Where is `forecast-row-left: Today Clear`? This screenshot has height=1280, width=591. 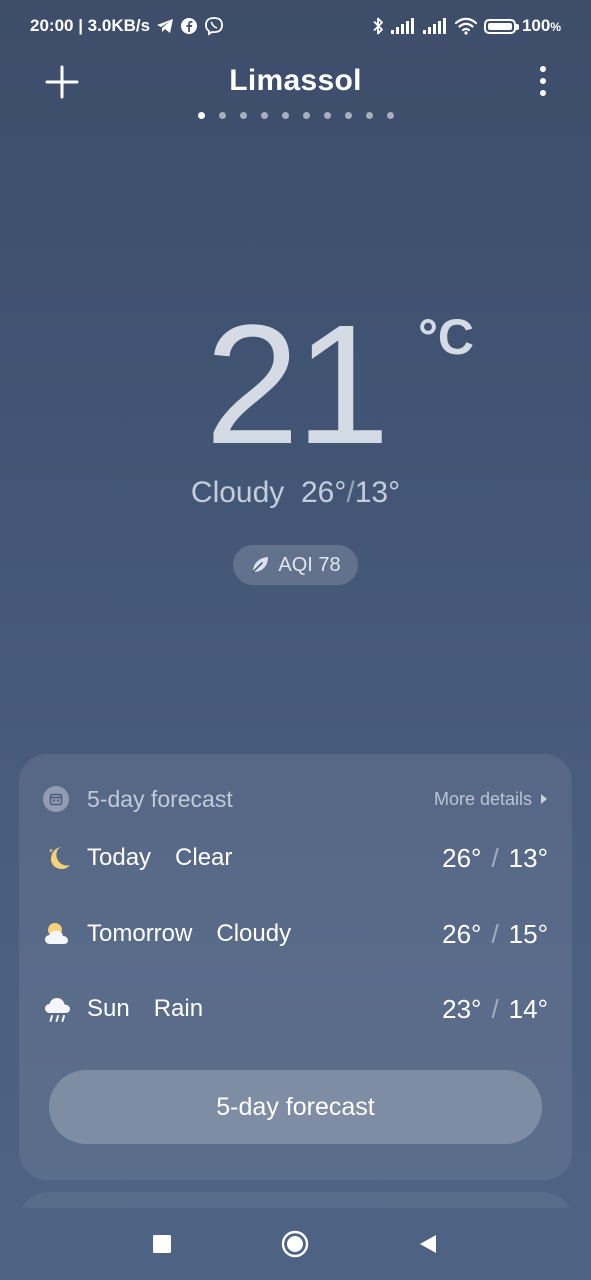 forecast-row-left: Today Clear is located at coordinates (137, 858).